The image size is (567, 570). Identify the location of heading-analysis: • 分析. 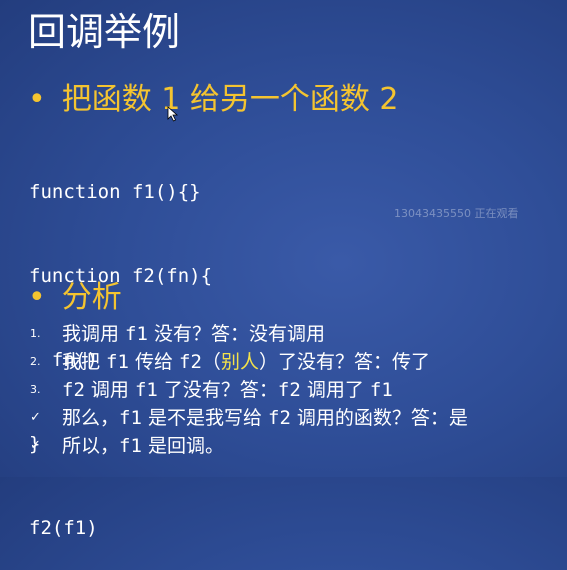
(75, 298).